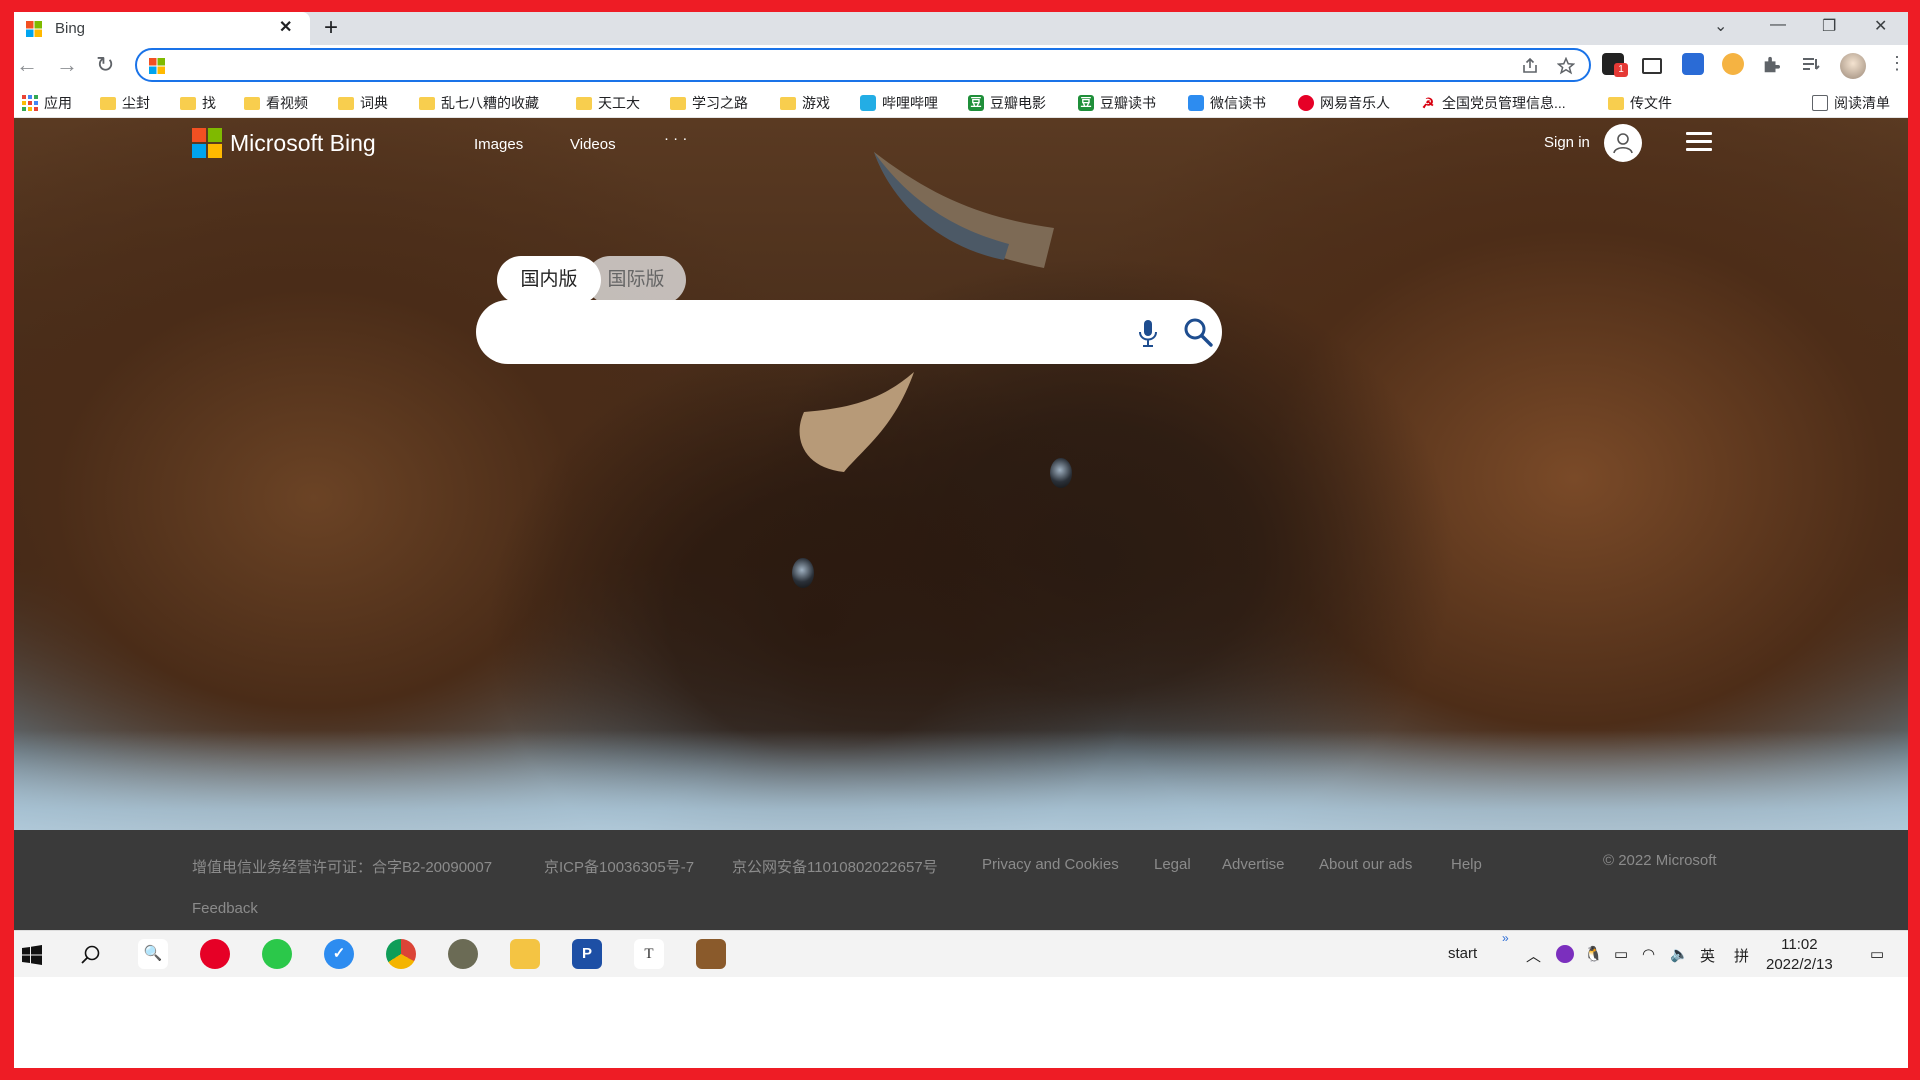 The height and width of the screenshot is (1080, 1920). I want to click on p-app-icon: P, so click(587, 954).